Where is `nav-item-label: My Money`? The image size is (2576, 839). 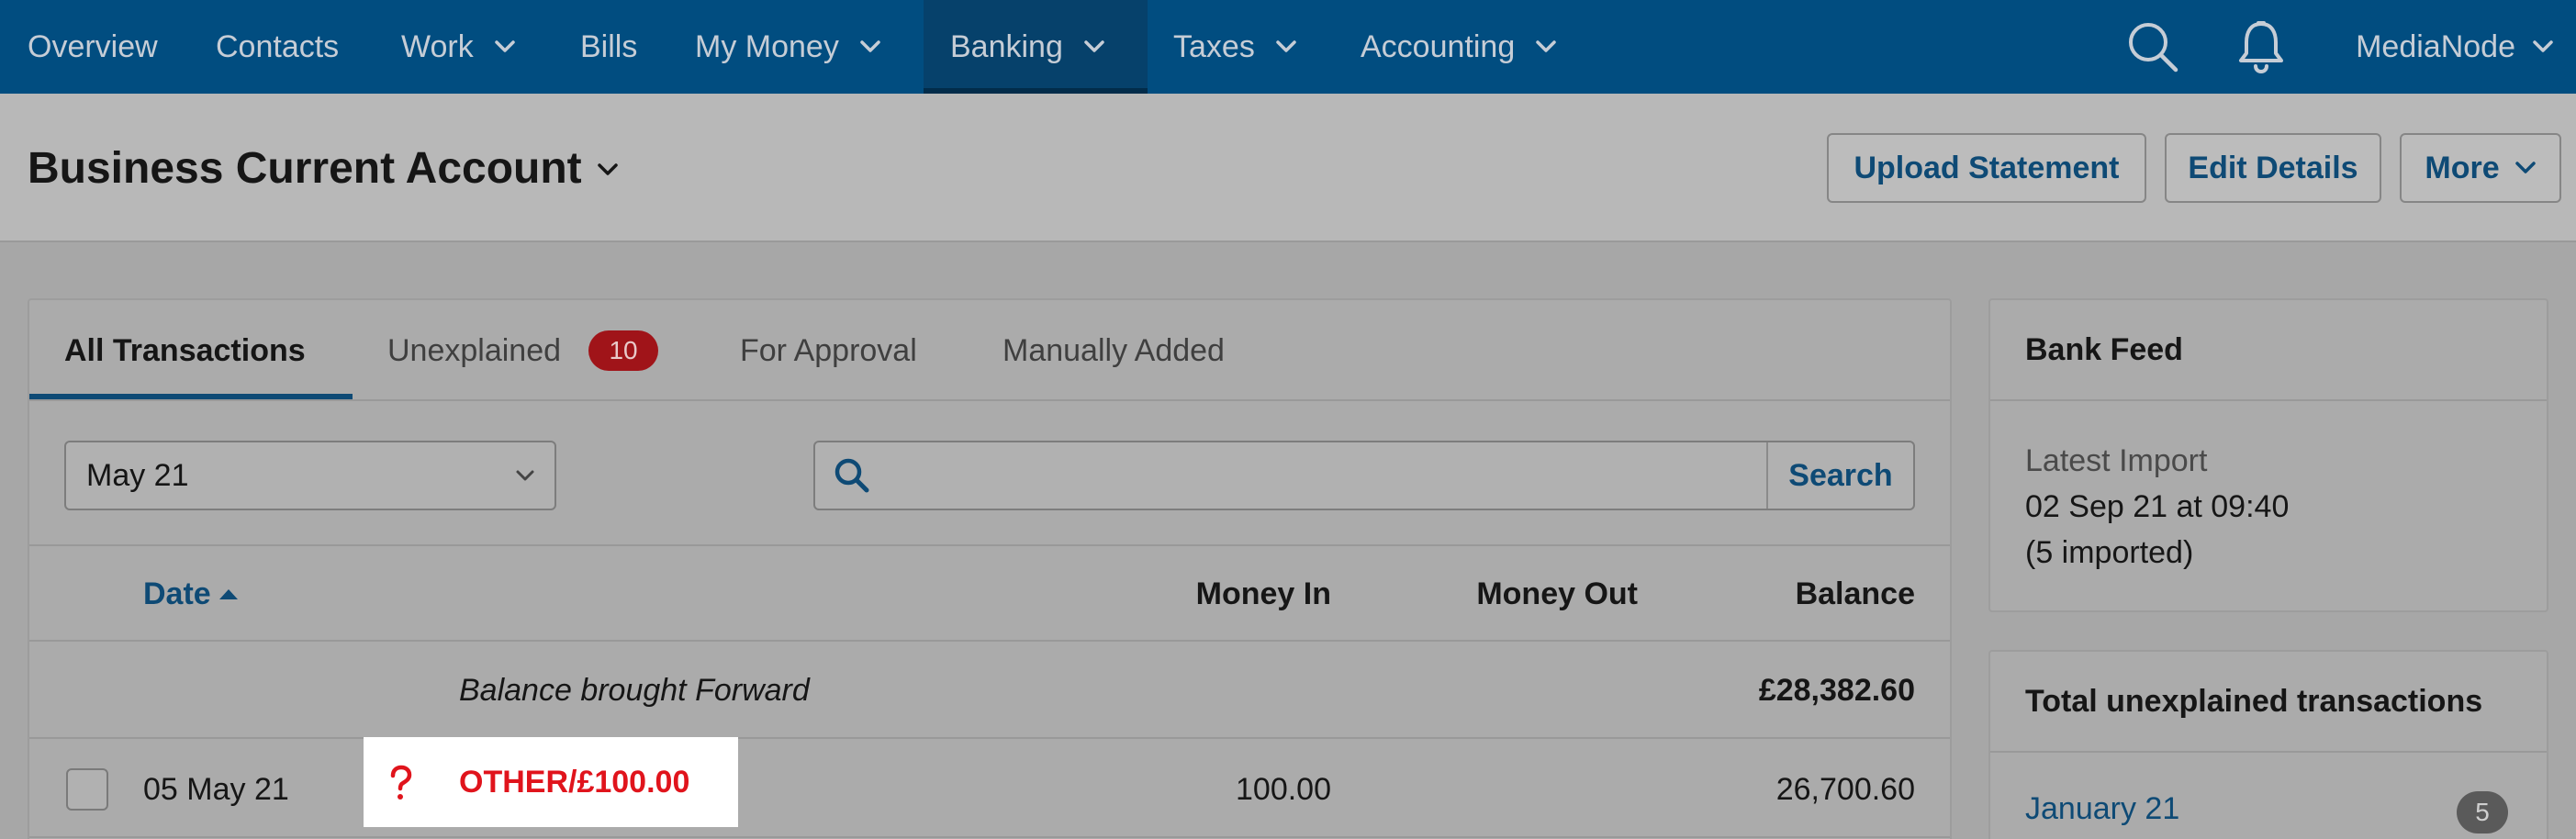
nav-item-label: My Money is located at coordinates (767, 46).